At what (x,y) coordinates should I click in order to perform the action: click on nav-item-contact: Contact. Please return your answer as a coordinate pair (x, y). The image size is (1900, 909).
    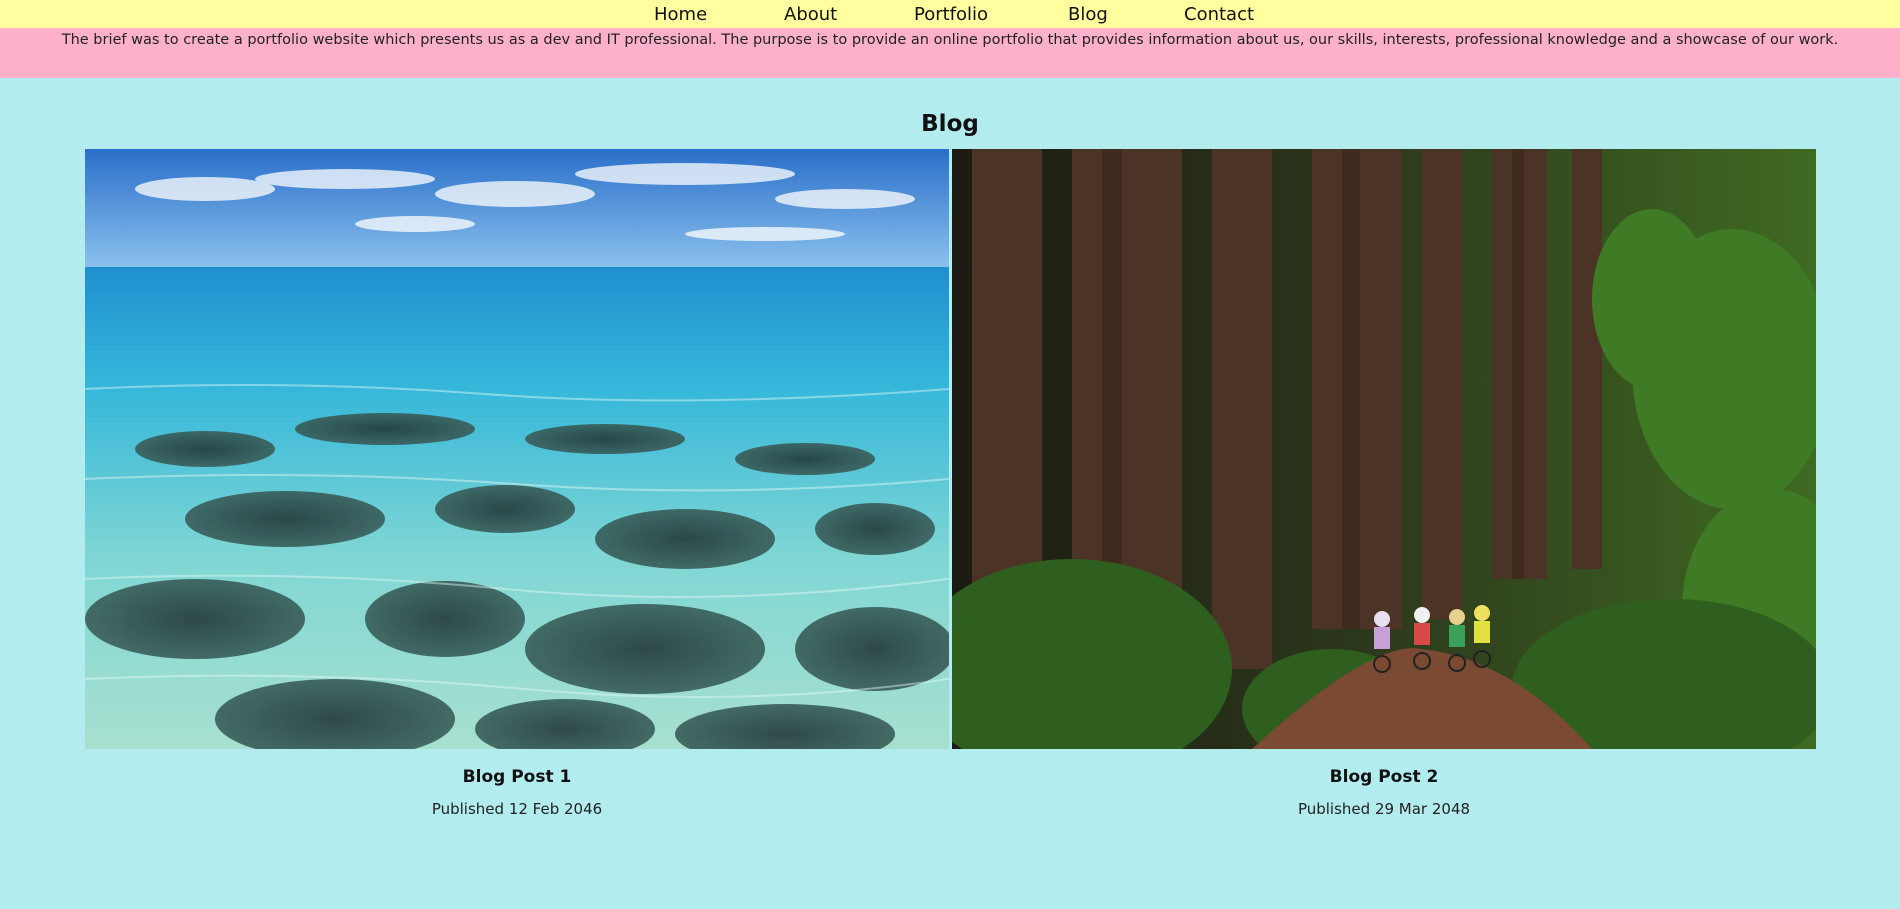
    Looking at the image, I should click on (1219, 15).